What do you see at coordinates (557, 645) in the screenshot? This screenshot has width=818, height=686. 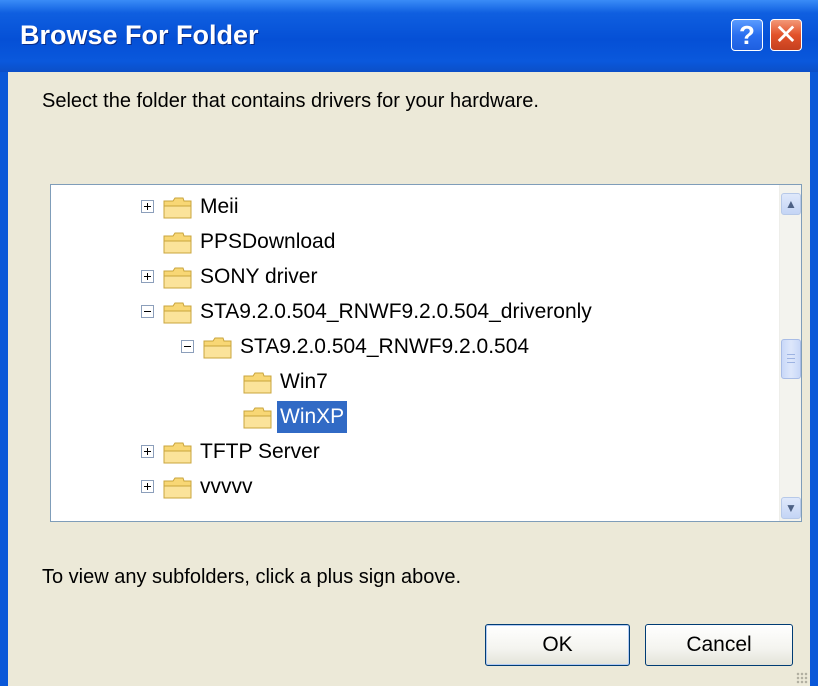 I see `ok-button: OK` at bounding box center [557, 645].